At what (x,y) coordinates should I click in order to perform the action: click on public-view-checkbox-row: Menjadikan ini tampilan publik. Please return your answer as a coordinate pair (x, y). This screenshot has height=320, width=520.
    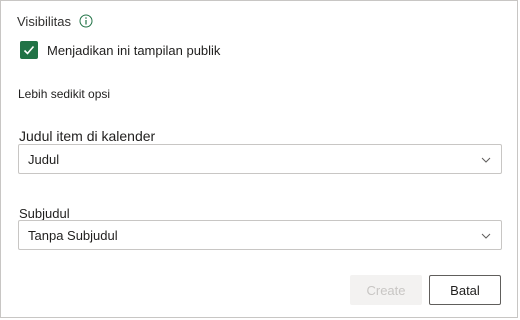
    Looking at the image, I should click on (120, 50).